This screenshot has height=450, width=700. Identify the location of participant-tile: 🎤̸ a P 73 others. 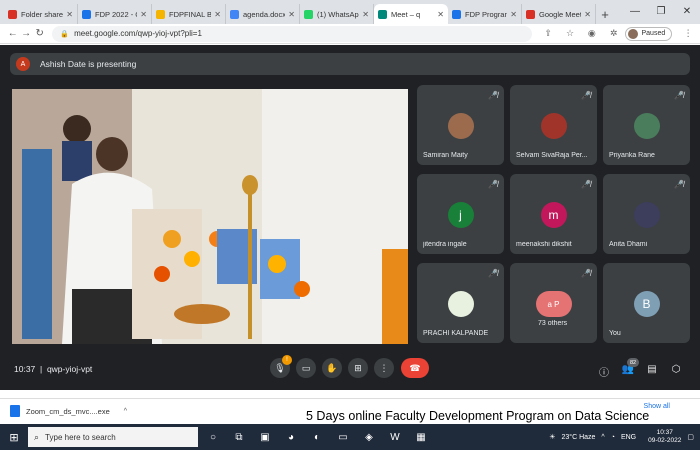
(553, 303).